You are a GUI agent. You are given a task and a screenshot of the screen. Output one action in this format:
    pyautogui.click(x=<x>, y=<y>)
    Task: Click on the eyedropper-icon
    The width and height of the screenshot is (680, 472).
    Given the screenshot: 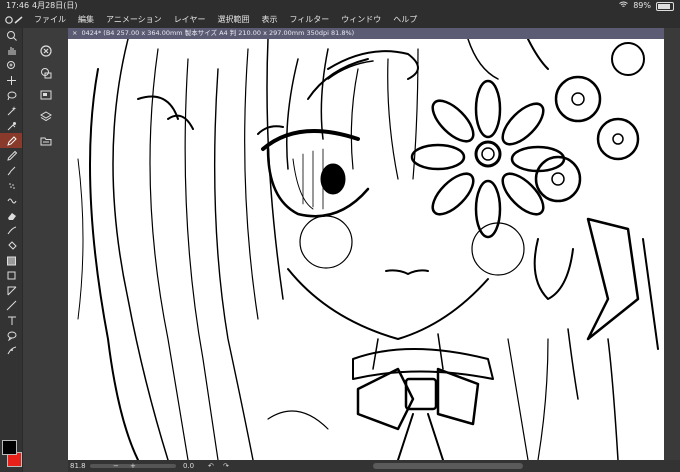 What is the action you would take?
    pyautogui.click(x=11, y=125)
    